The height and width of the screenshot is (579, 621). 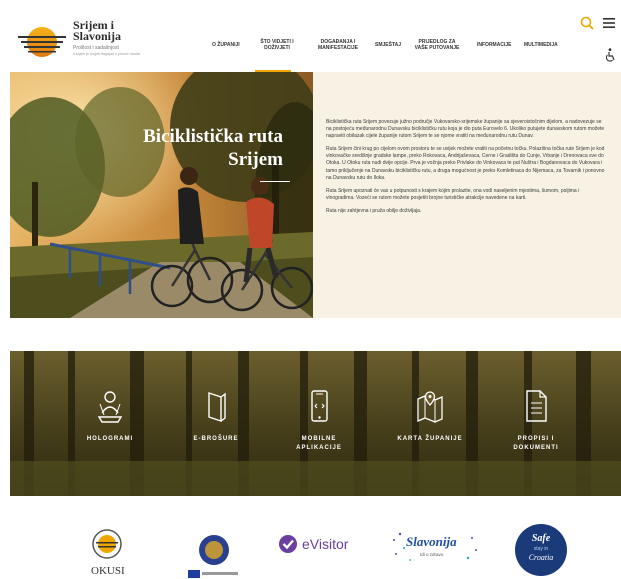 What do you see at coordinates (536, 439) in the screenshot?
I see `service-label-line1: PROPISI I` at bounding box center [536, 439].